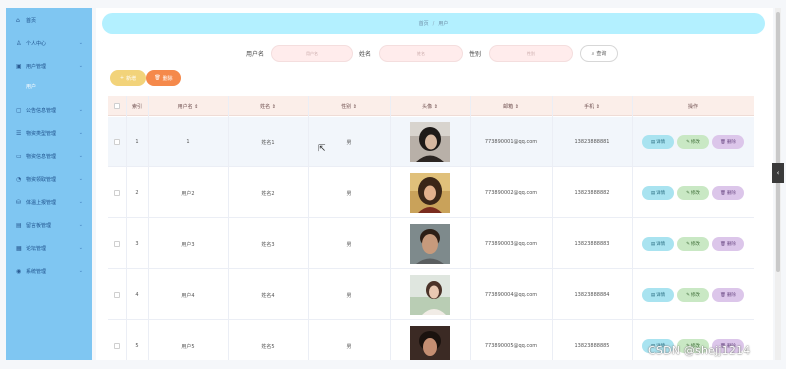 The width and height of the screenshot is (786, 369). I want to click on header-avatar: 头像 ⇕, so click(430, 106).